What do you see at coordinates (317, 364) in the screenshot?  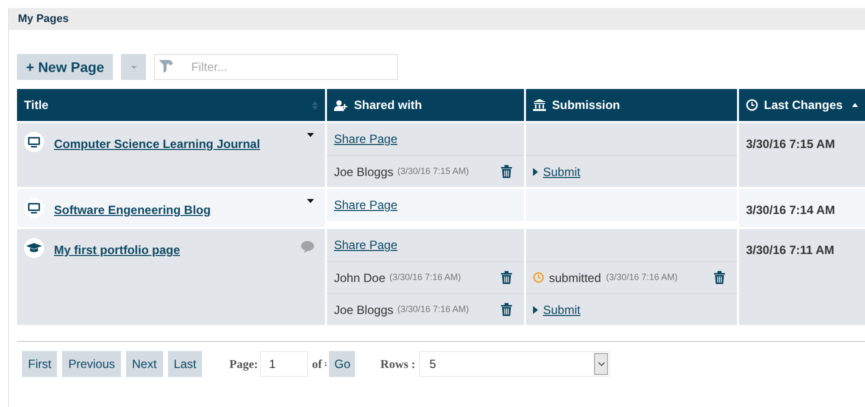 I see `of-label: of` at bounding box center [317, 364].